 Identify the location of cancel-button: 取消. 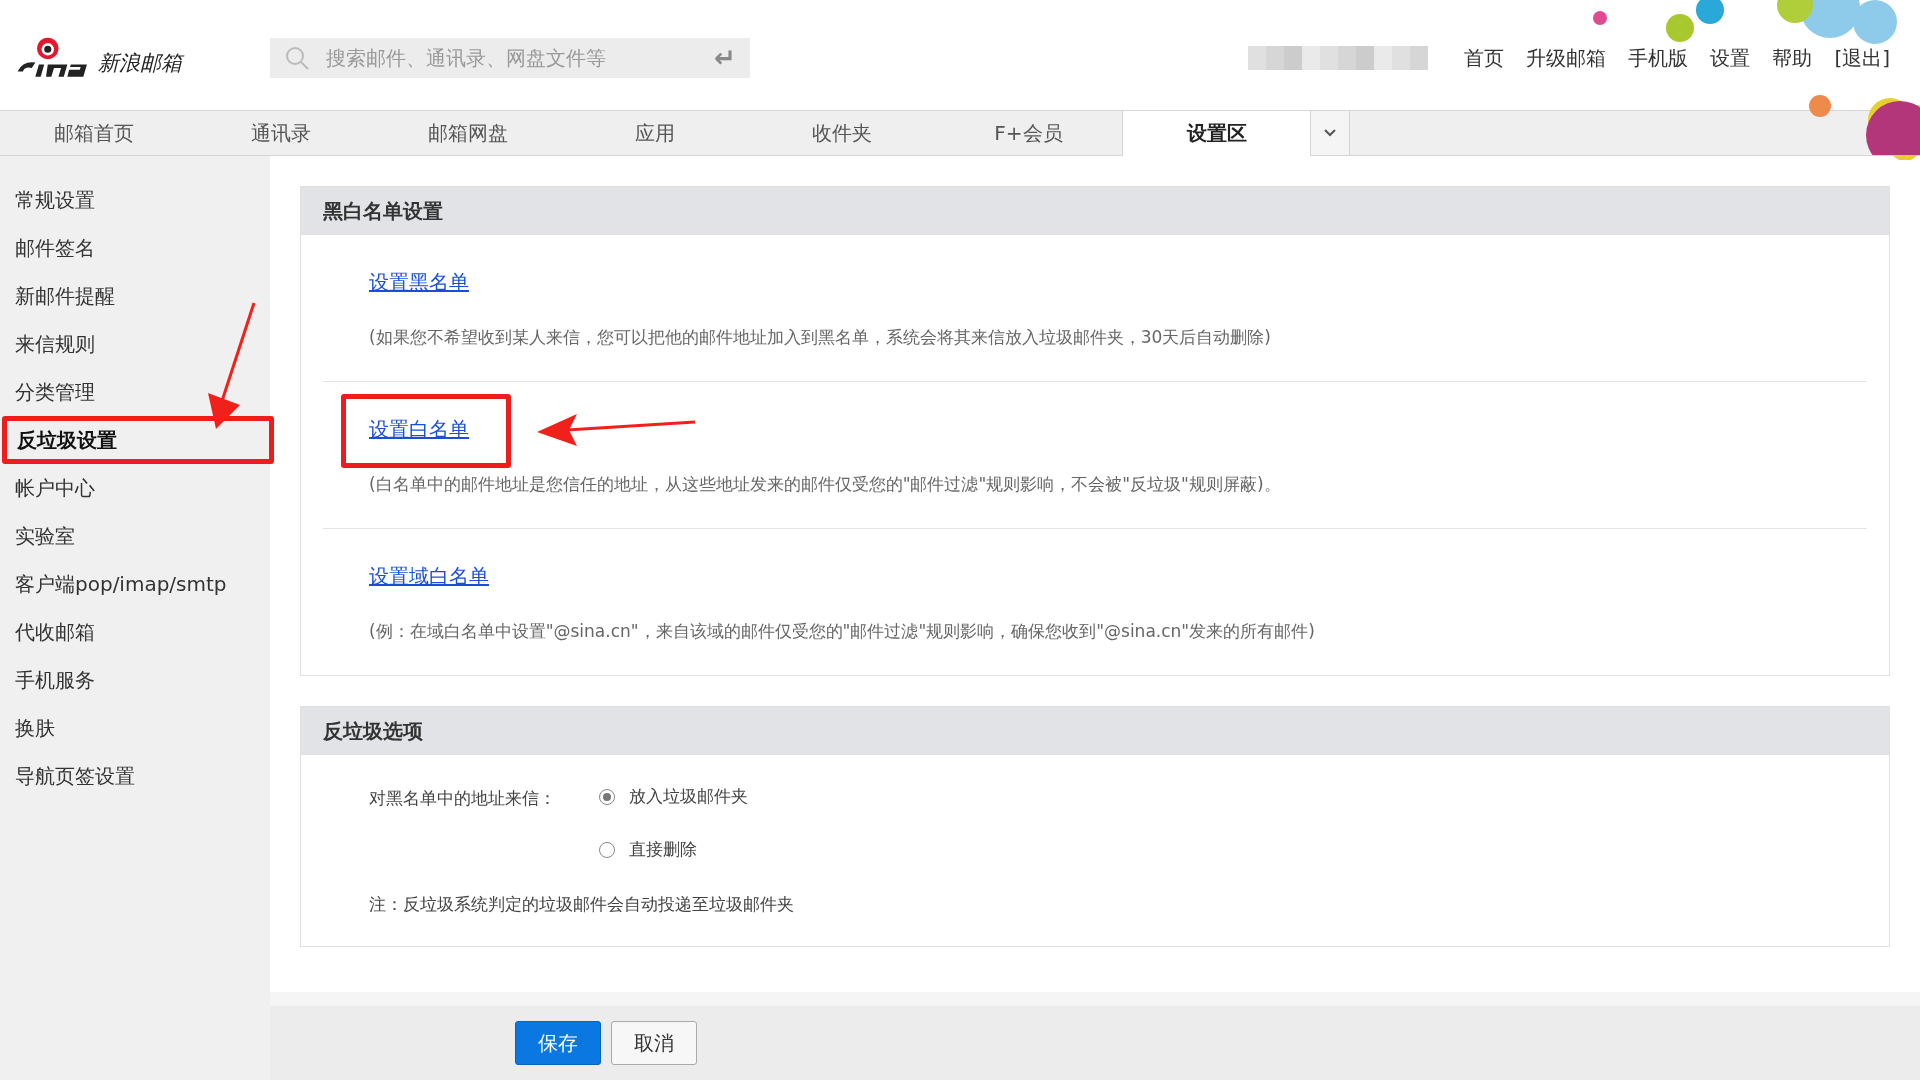
(654, 1043).